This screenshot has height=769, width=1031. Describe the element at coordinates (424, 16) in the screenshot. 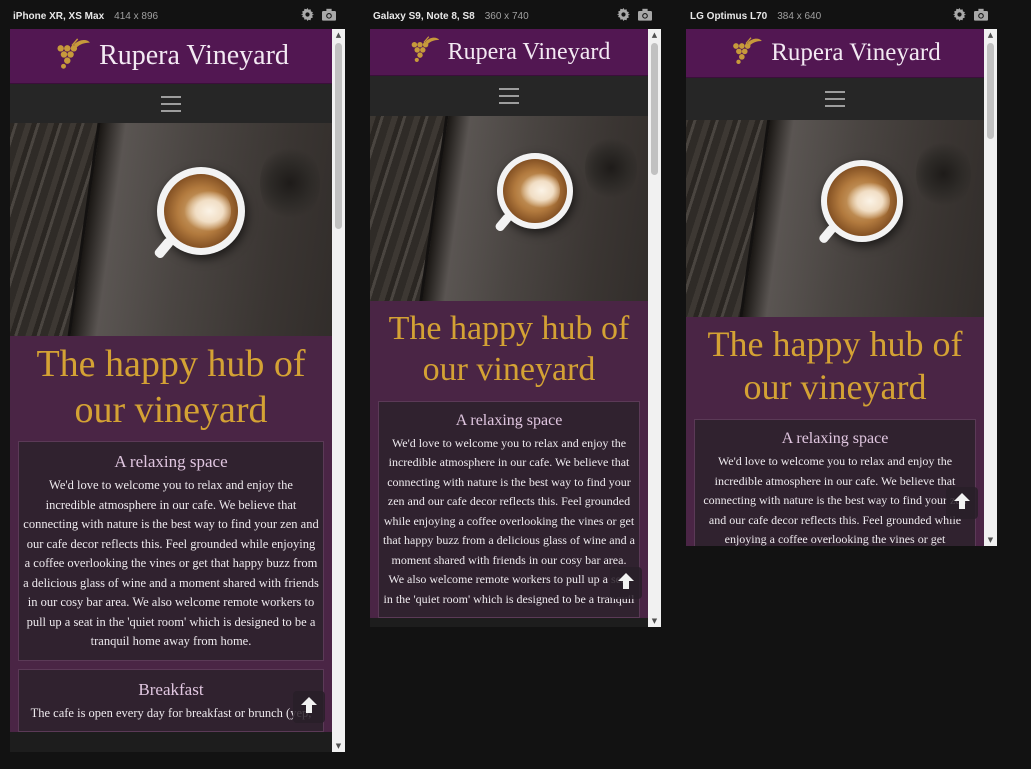

I see `device-name: Galaxy S9, Note 8, S8` at that location.